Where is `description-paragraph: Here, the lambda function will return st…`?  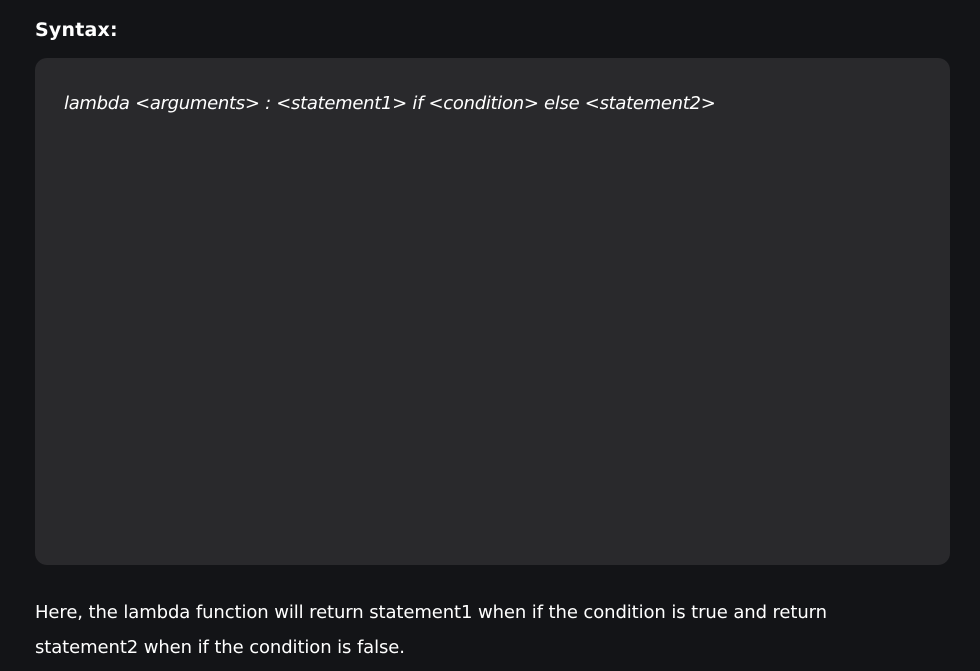
description-paragraph: Here, the lambda function will return st… is located at coordinates (431, 630).